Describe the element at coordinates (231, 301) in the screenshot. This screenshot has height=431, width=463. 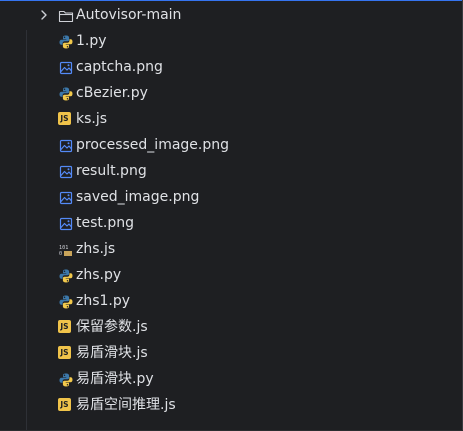
I see `file-row: zhs1.py` at that location.